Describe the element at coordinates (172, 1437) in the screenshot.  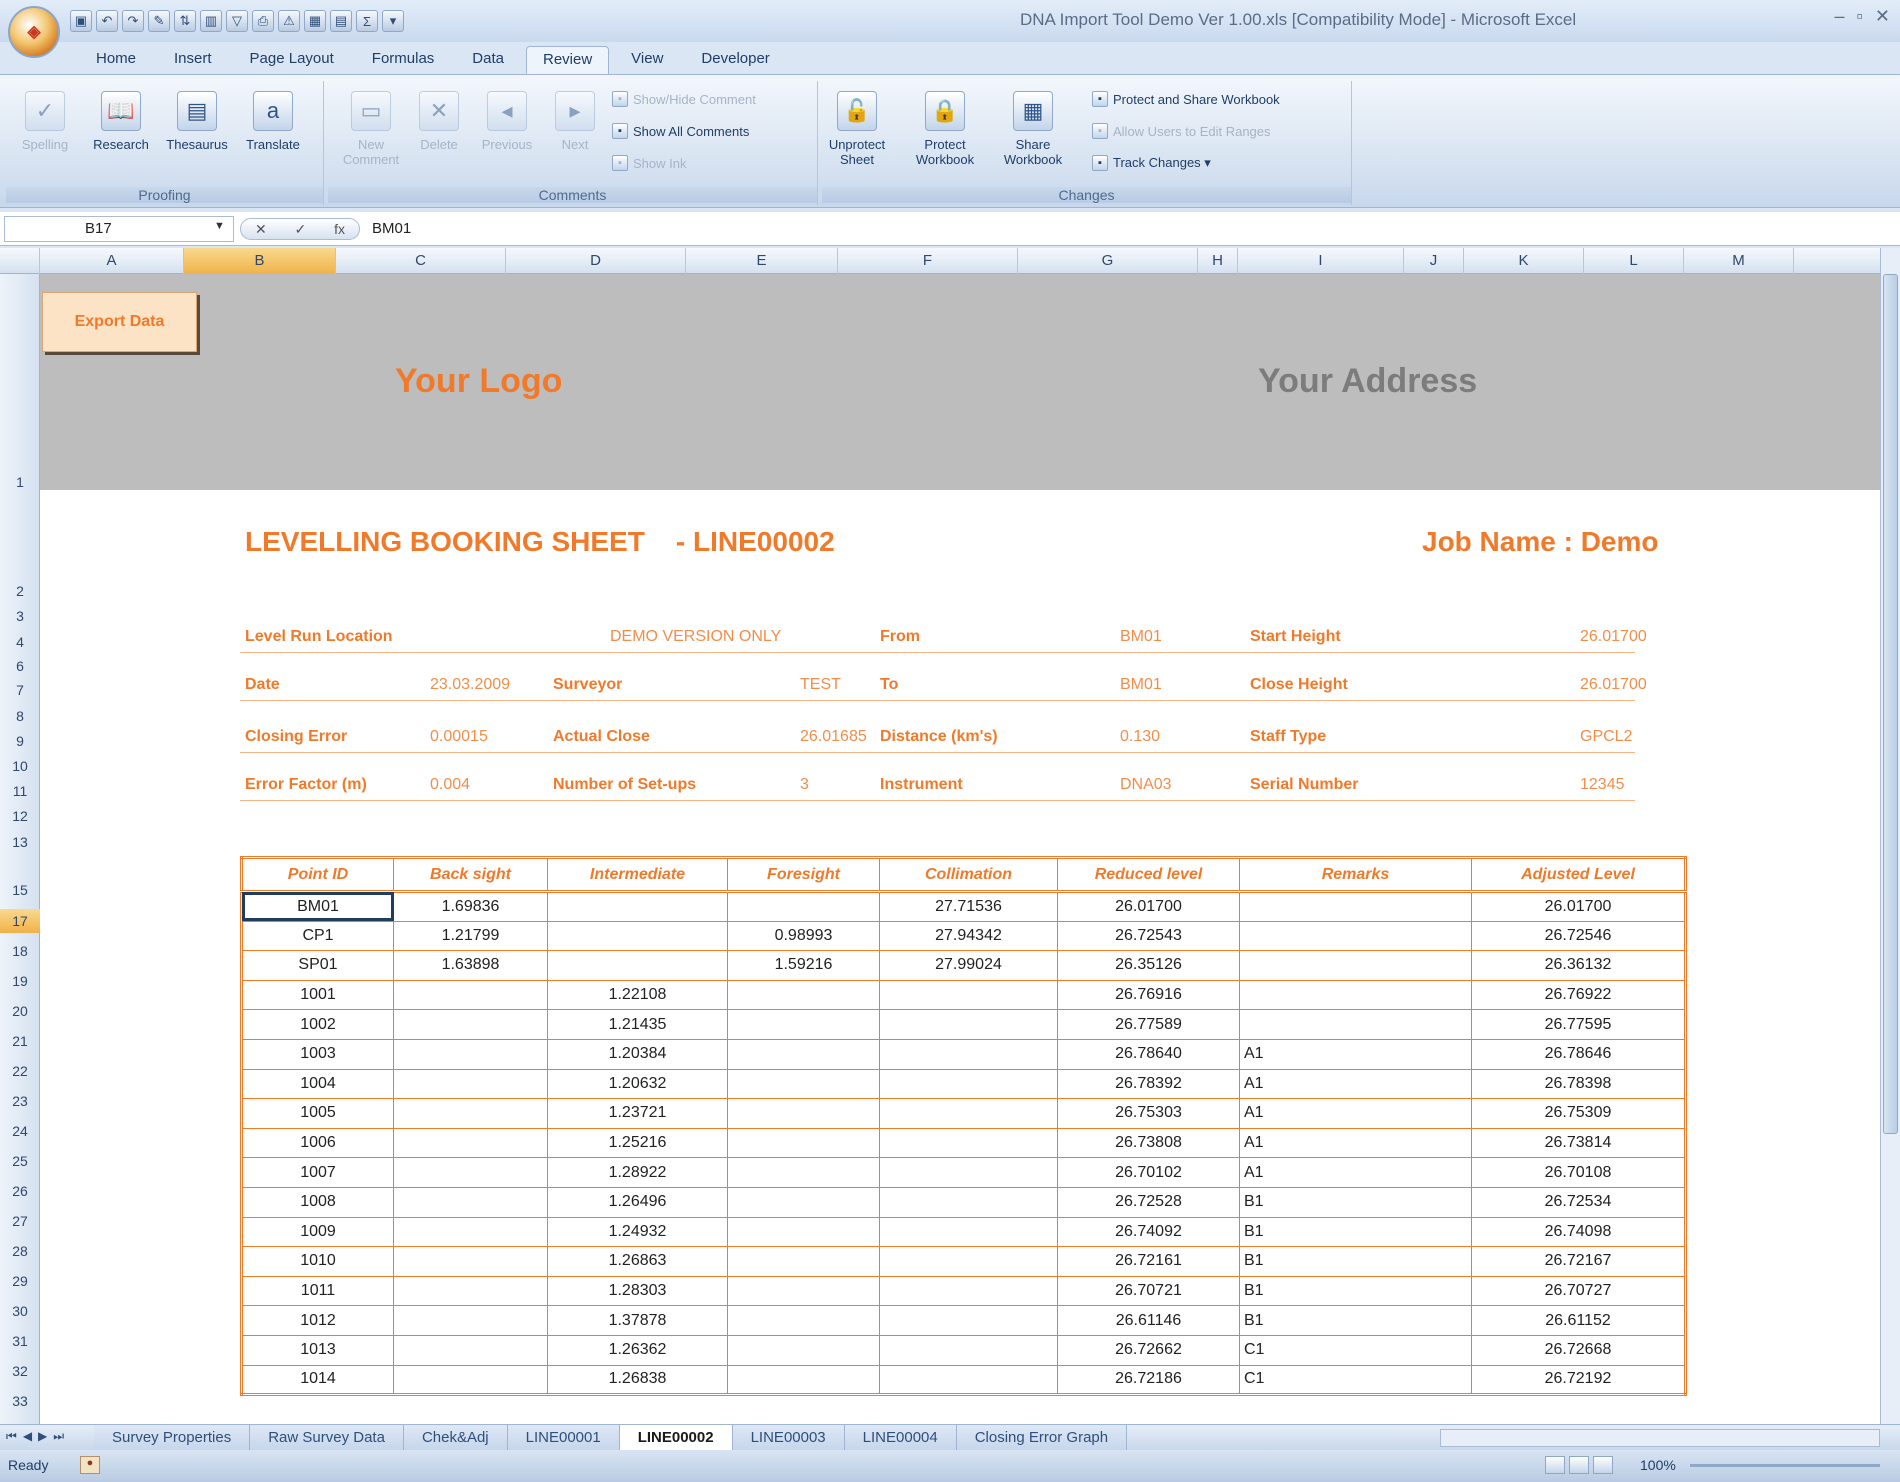
I see `sheet-tab-survey-properties: Survey Properties` at that location.